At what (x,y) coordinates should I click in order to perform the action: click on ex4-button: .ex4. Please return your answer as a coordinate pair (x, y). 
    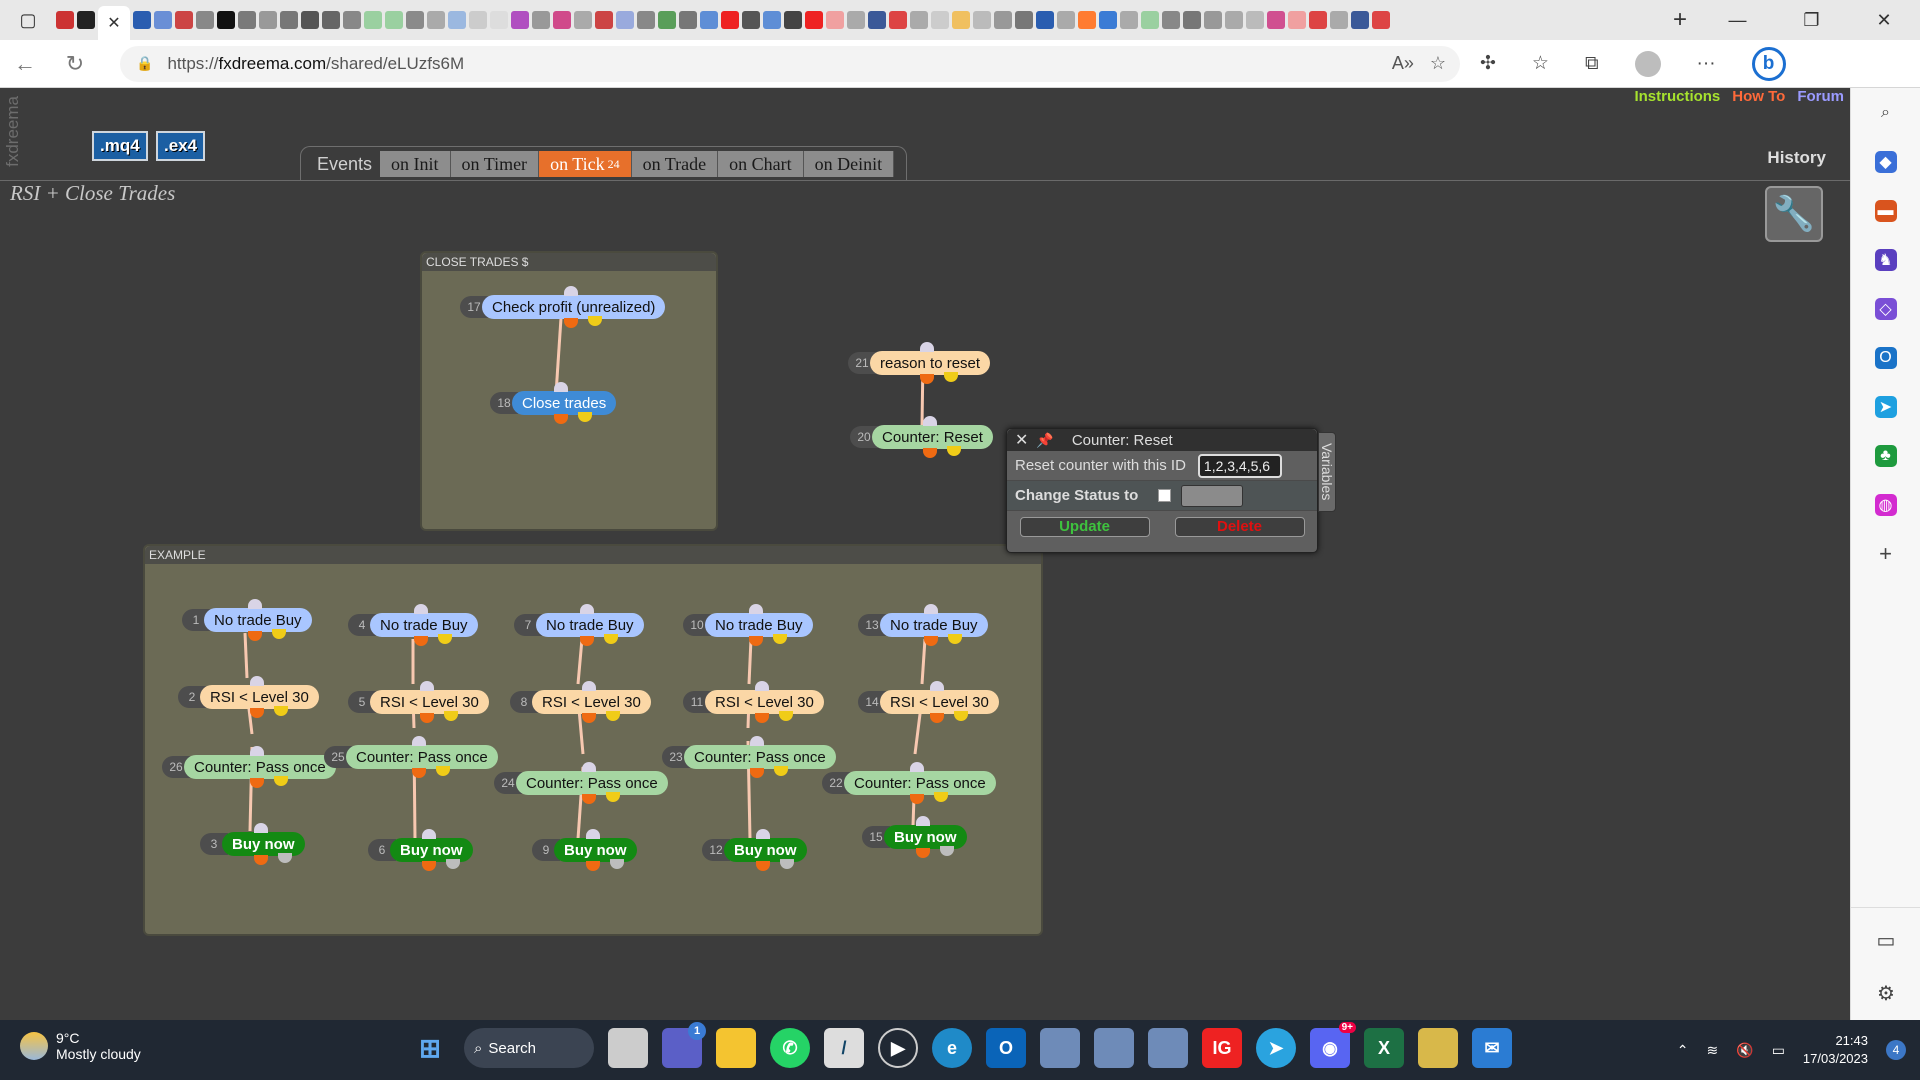
    Looking at the image, I should click on (181, 146).